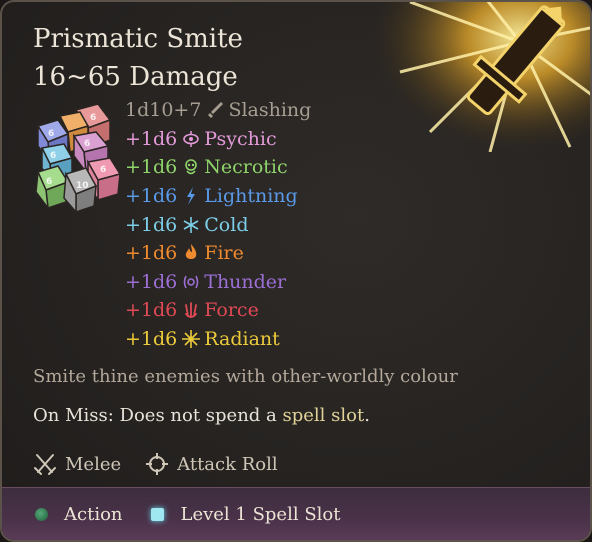 The height and width of the screenshot is (542, 592). What do you see at coordinates (251, 196) in the screenshot?
I see `damage-type: Lightning` at bounding box center [251, 196].